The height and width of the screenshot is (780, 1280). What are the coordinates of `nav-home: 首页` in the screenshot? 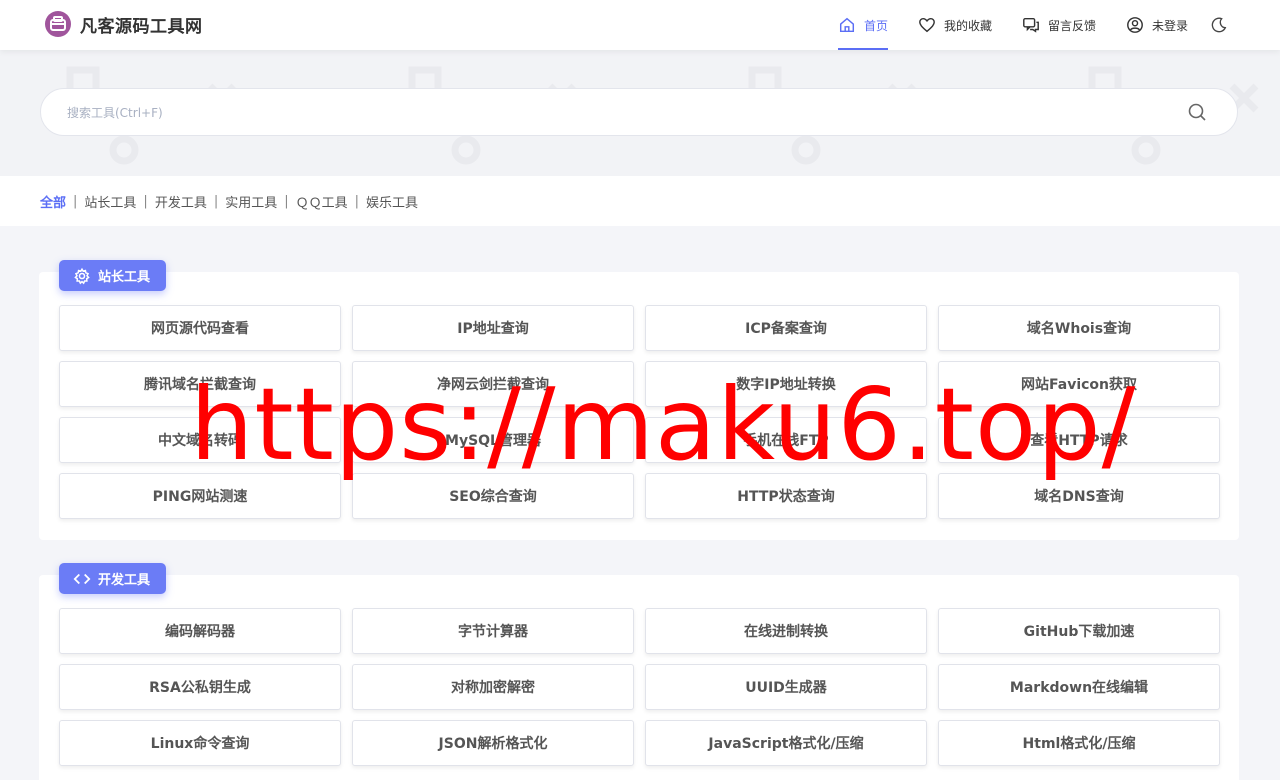 It's located at (862, 25).